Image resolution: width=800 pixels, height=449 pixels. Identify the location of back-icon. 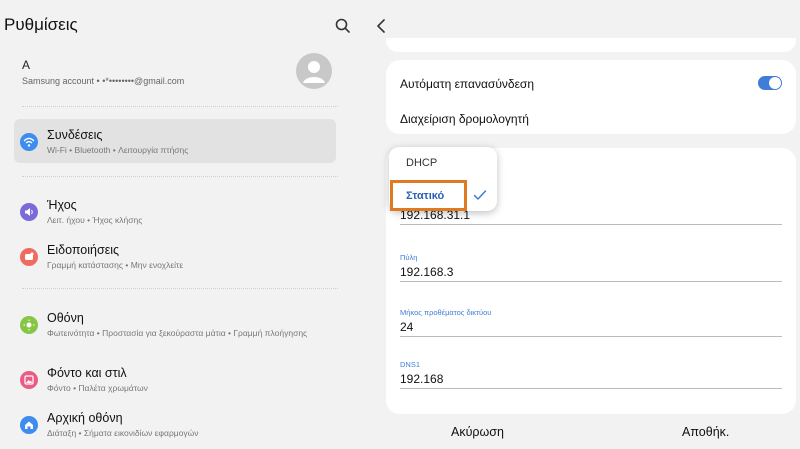
(381, 26).